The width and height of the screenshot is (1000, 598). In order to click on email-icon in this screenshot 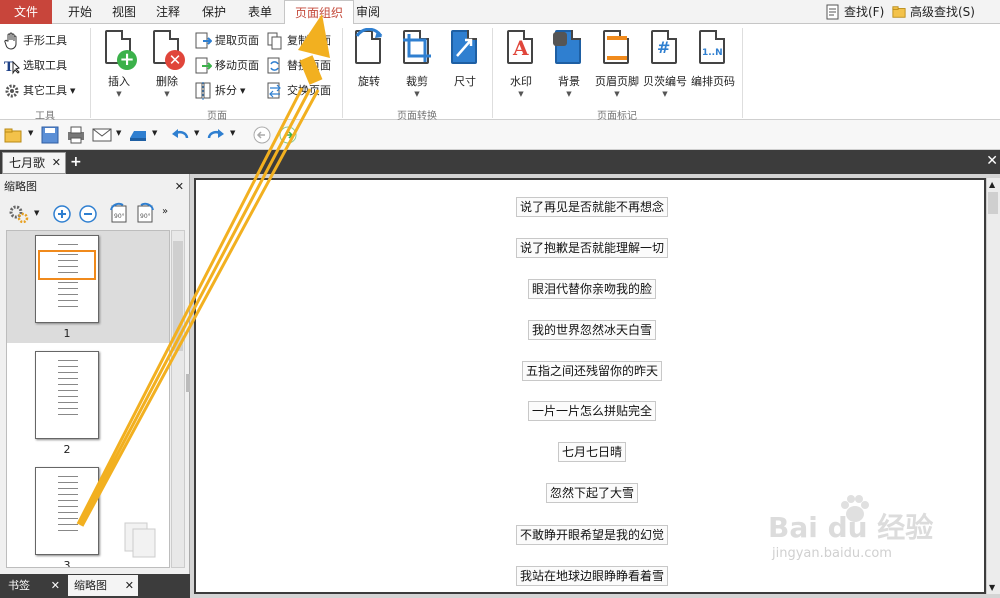, I will do `click(102, 135)`.